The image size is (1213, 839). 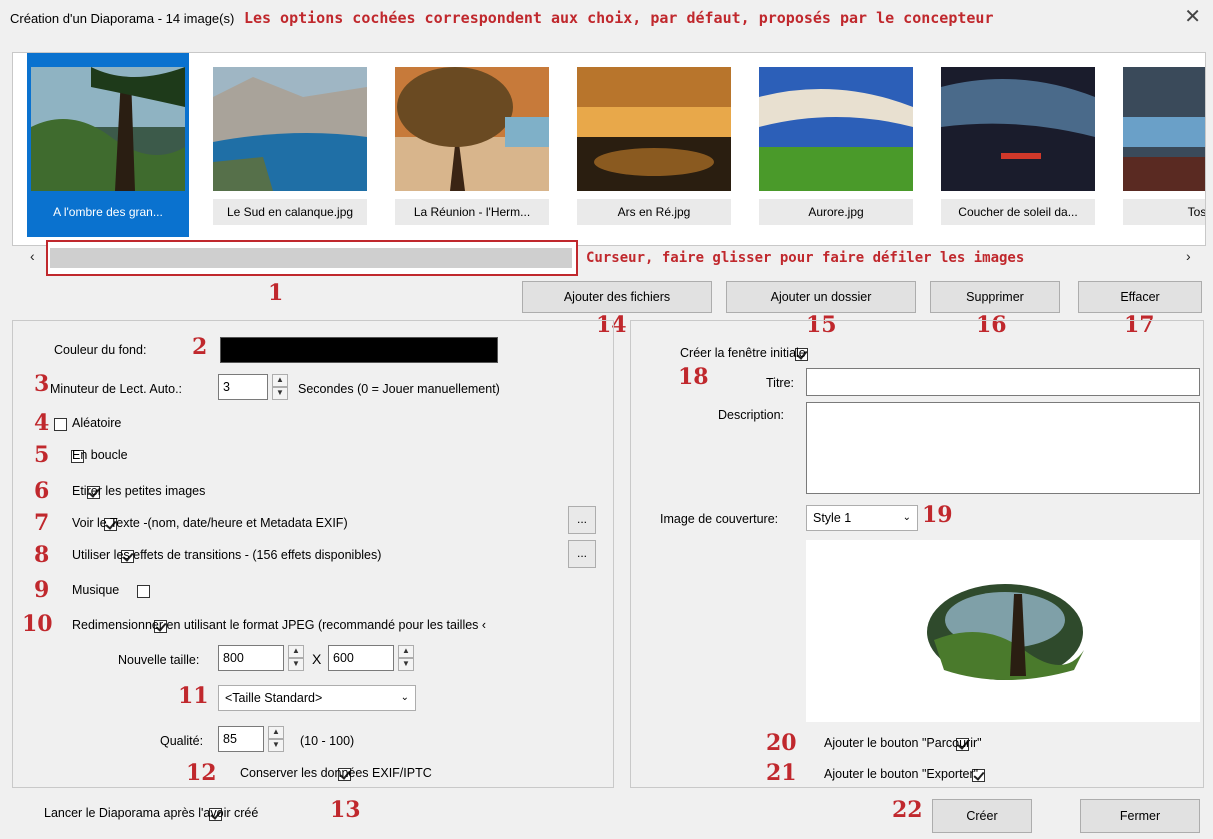 I want to click on random-checkbox, so click(x=60, y=425).